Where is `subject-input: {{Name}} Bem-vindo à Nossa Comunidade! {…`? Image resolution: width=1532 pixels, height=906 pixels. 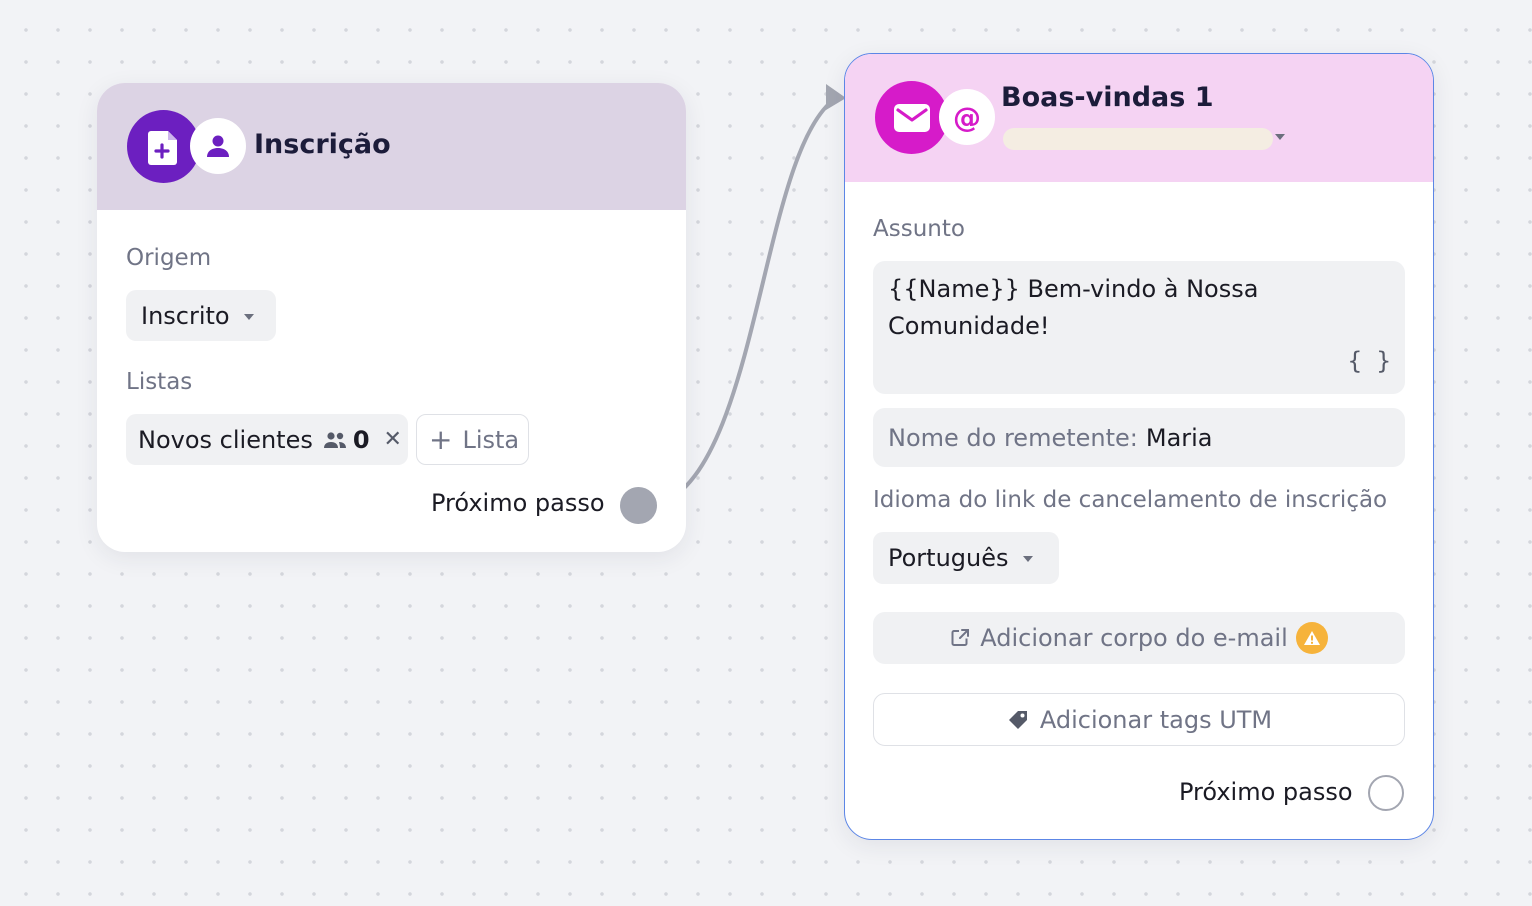 subject-input: {{Name}} Bem-vindo à Nossa Comunidade! {… is located at coordinates (1139, 327).